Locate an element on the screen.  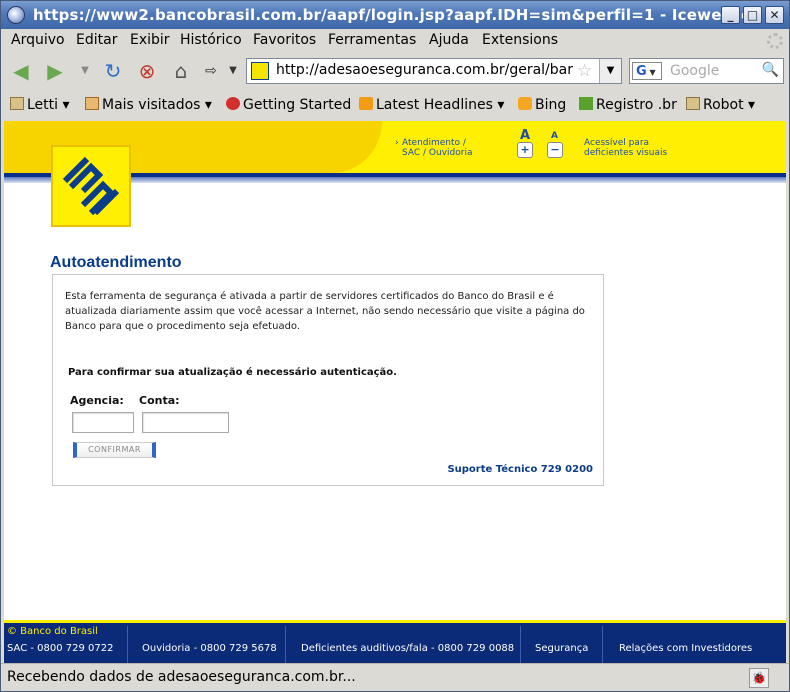
arrow-icon: › is located at coordinates (397, 143).